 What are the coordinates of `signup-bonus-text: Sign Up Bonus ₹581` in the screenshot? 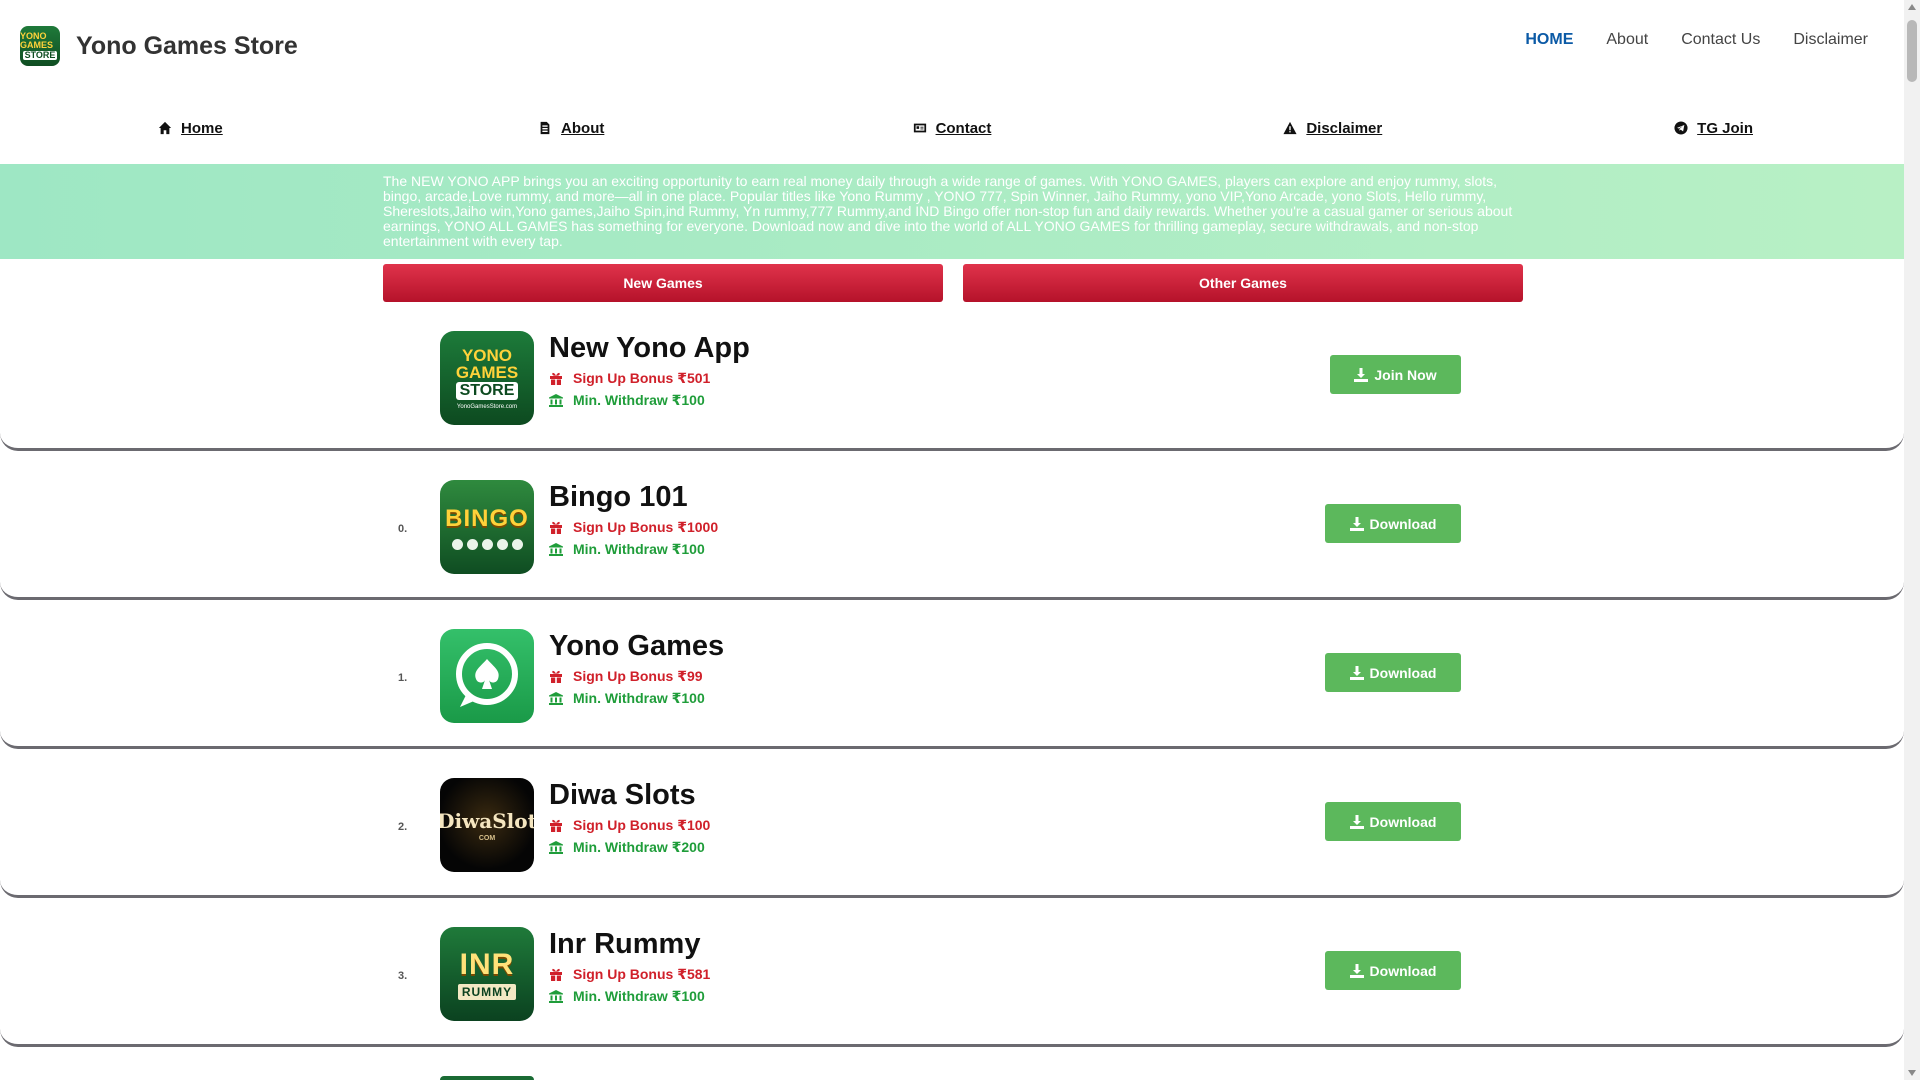 It's located at (642, 974).